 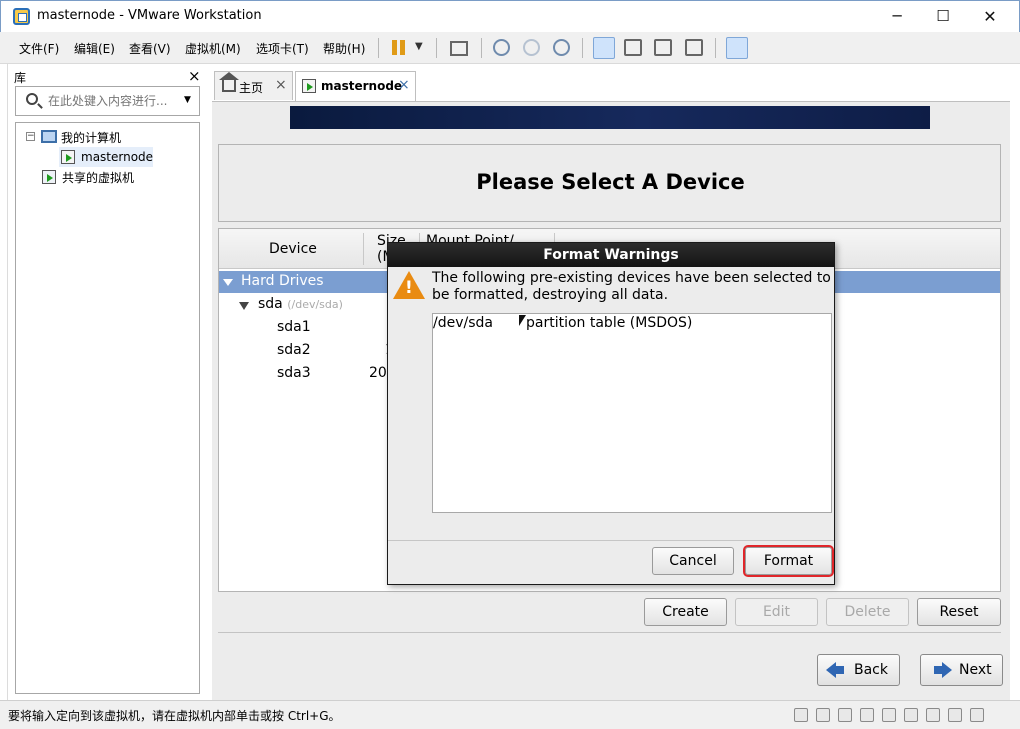 I want to click on disk-path: (/dev/sda), so click(x=315, y=304).